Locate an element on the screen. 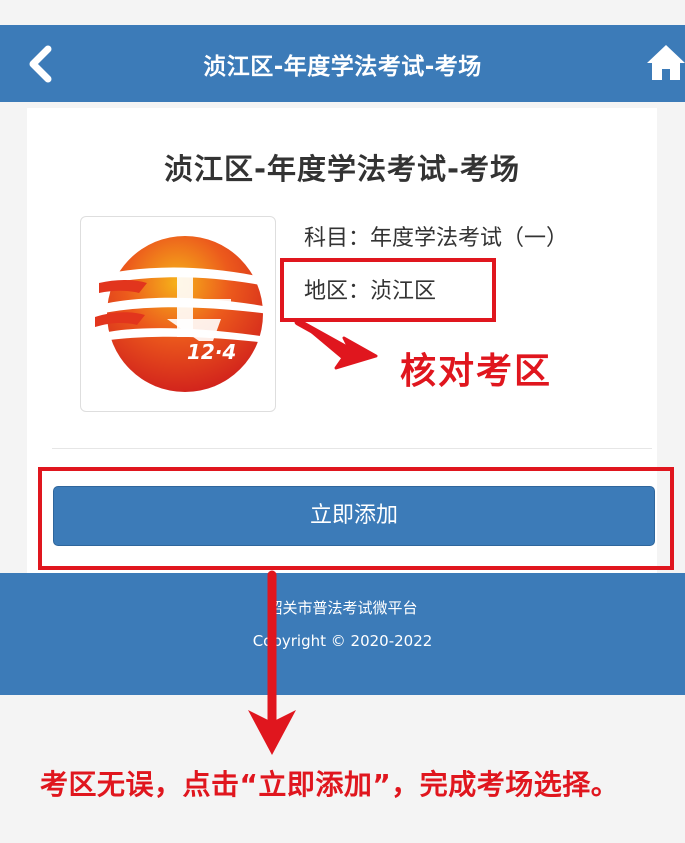 The height and width of the screenshot is (843, 685). footer: 韶关市普法考试微平台 Copyright © 2020-2022 is located at coordinates (342, 634).